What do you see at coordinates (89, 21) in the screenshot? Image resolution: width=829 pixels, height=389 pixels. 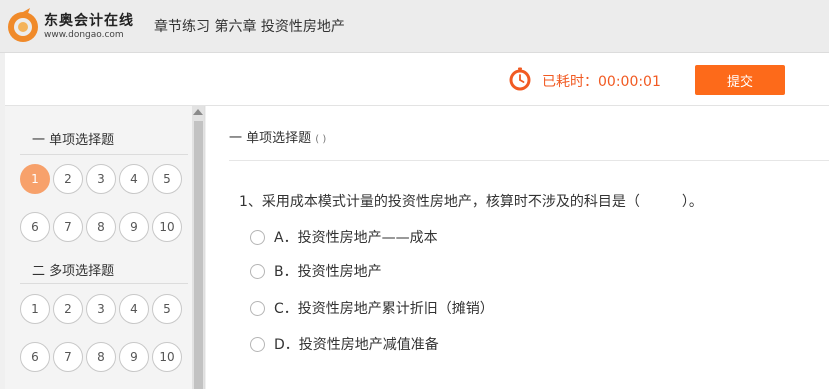 I see `brand-name: 东奥会计在线` at bounding box center [89, 21].